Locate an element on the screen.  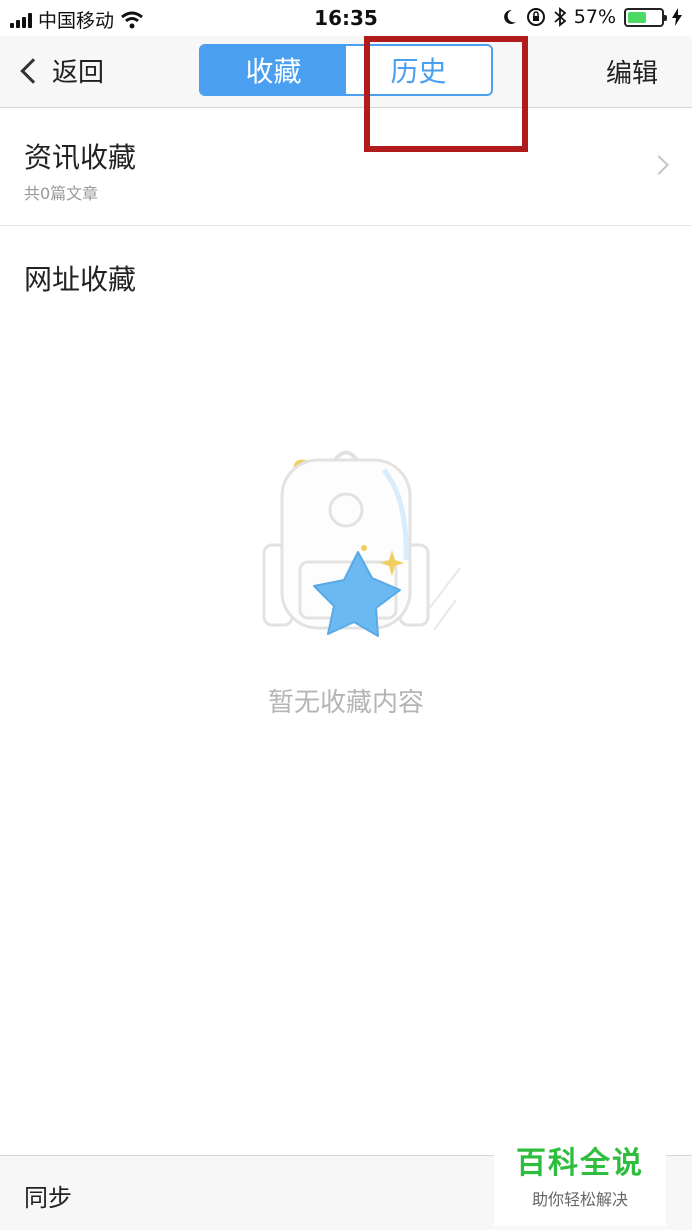
charging-icon is located at coordinates (677, 17).